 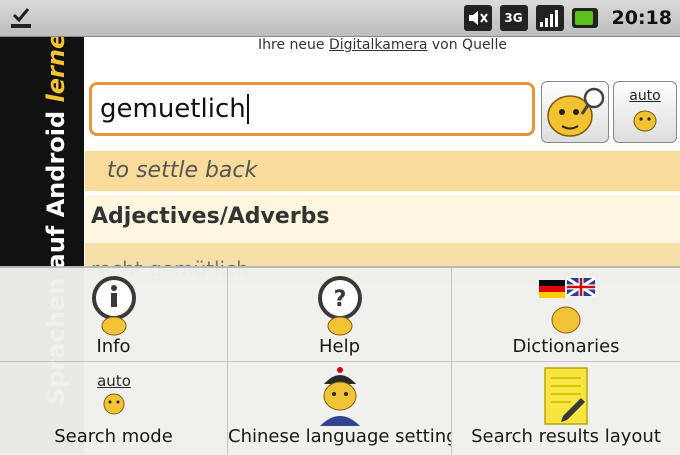 What do you see at coordinates (113, 306) in the screenshot?
I see `info-icon` at bounding box center [113, 306].